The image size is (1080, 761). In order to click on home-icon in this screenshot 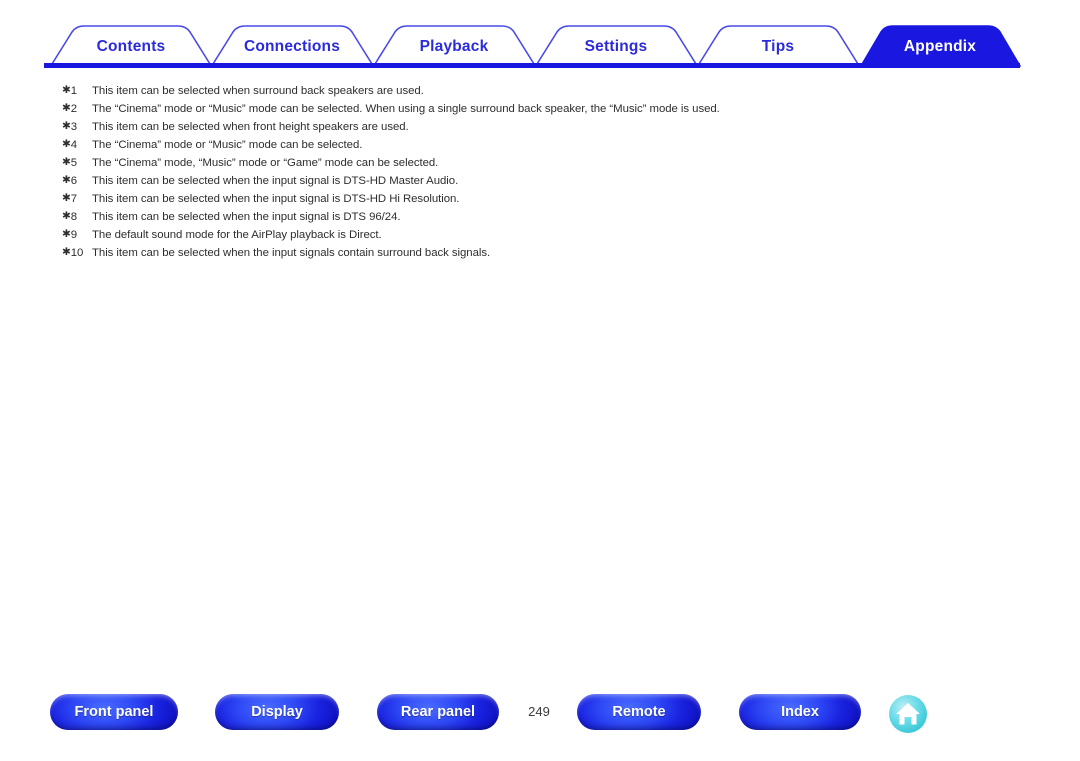, I will do `click(908, 714)`.